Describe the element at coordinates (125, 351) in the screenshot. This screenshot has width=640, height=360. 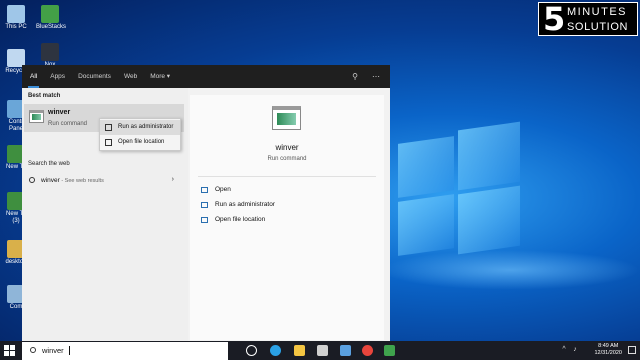
I see `taskbar-search-box: winver` at that location.